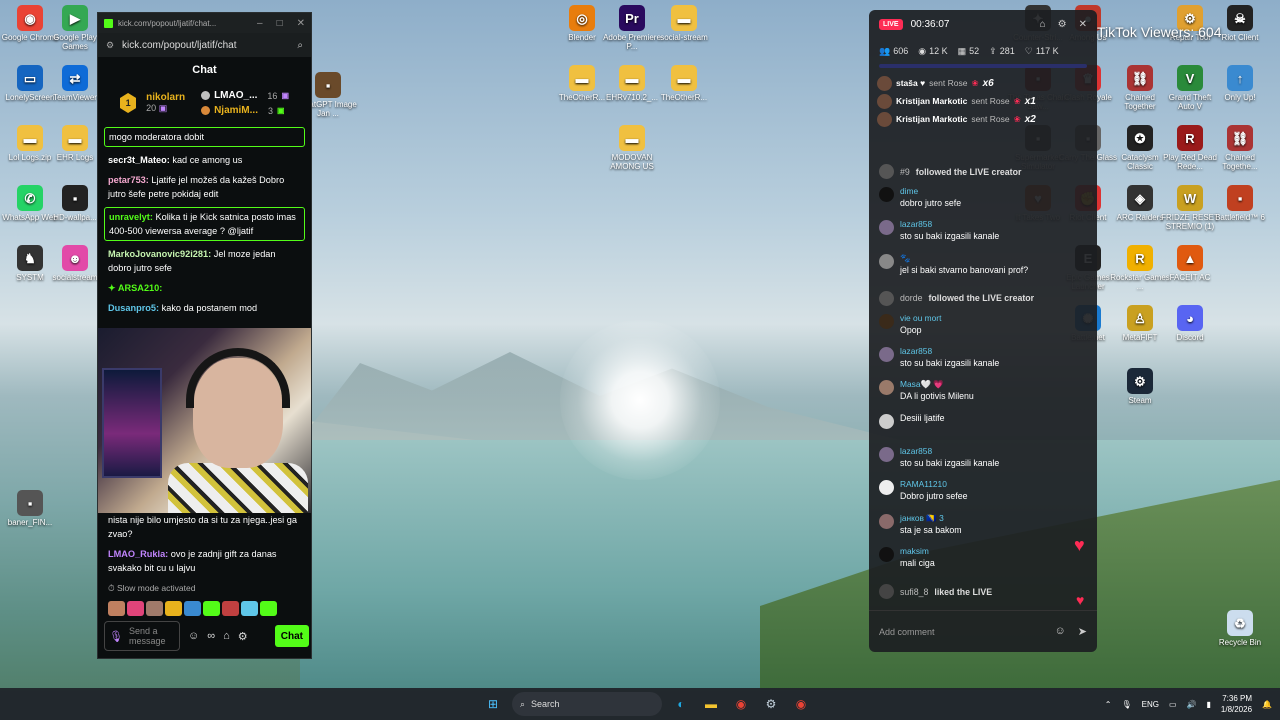  I want to click on start-icon: ⊞, so click(493, 704).